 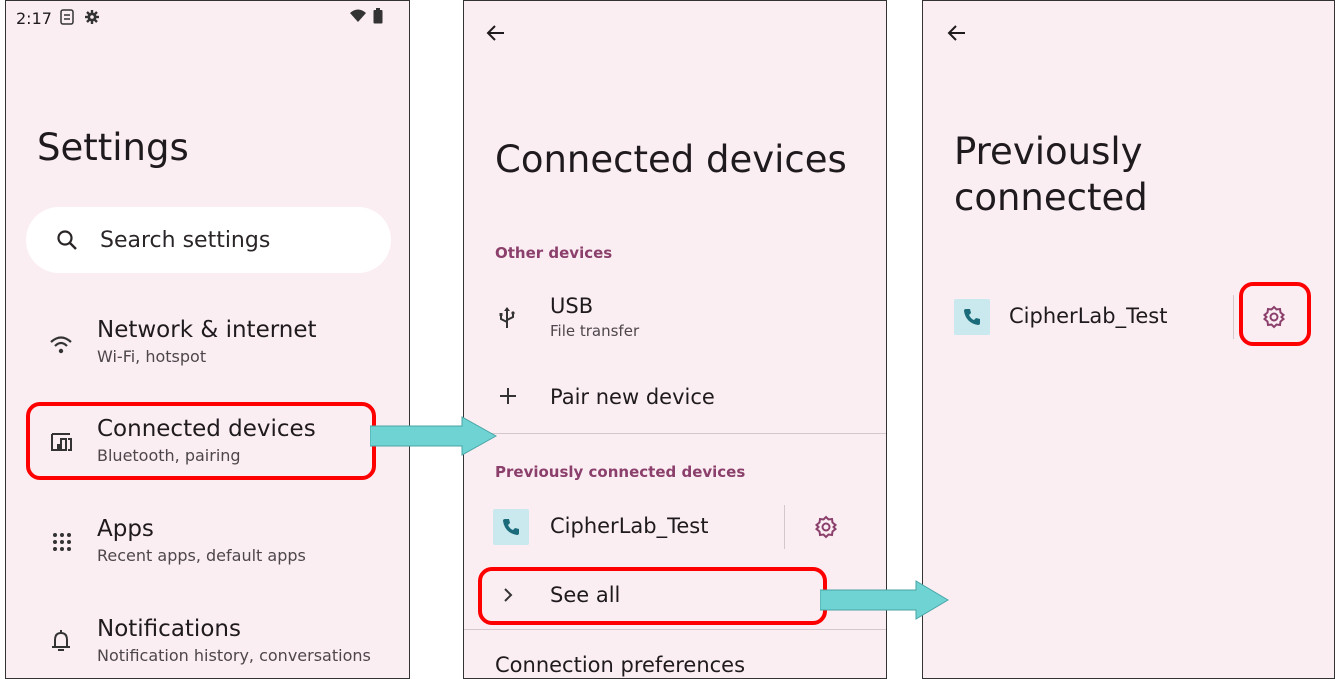 I want to click on wifi-icon, so click(x=61, y=345).